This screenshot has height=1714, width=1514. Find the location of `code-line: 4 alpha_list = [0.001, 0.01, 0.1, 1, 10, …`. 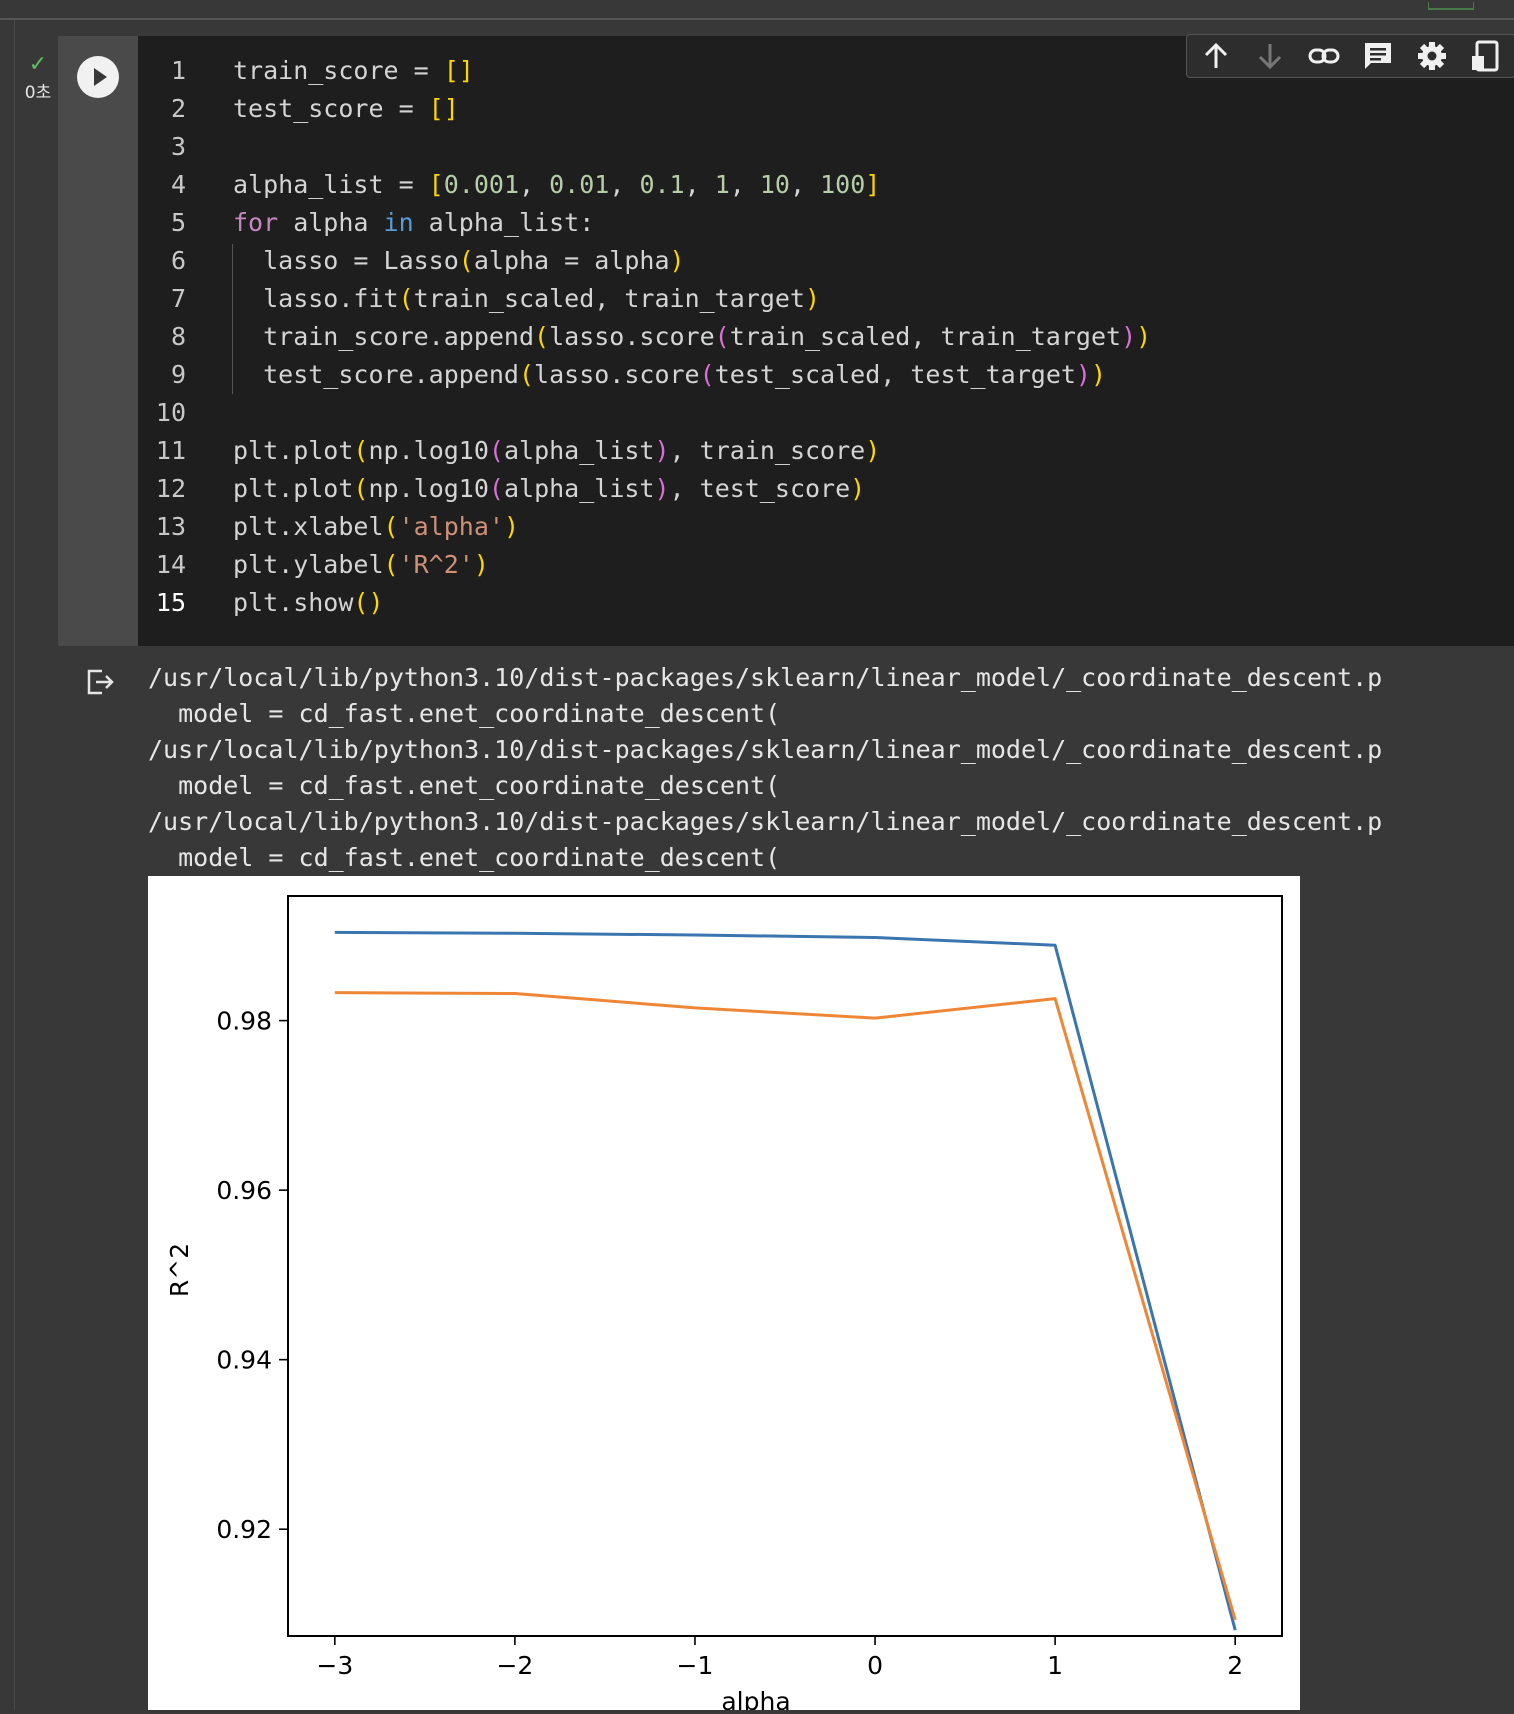

code-line: 4 alpha_list = [0.001, 0.01, 0.1, 1, 10, … is located at coordinates (509, 185).